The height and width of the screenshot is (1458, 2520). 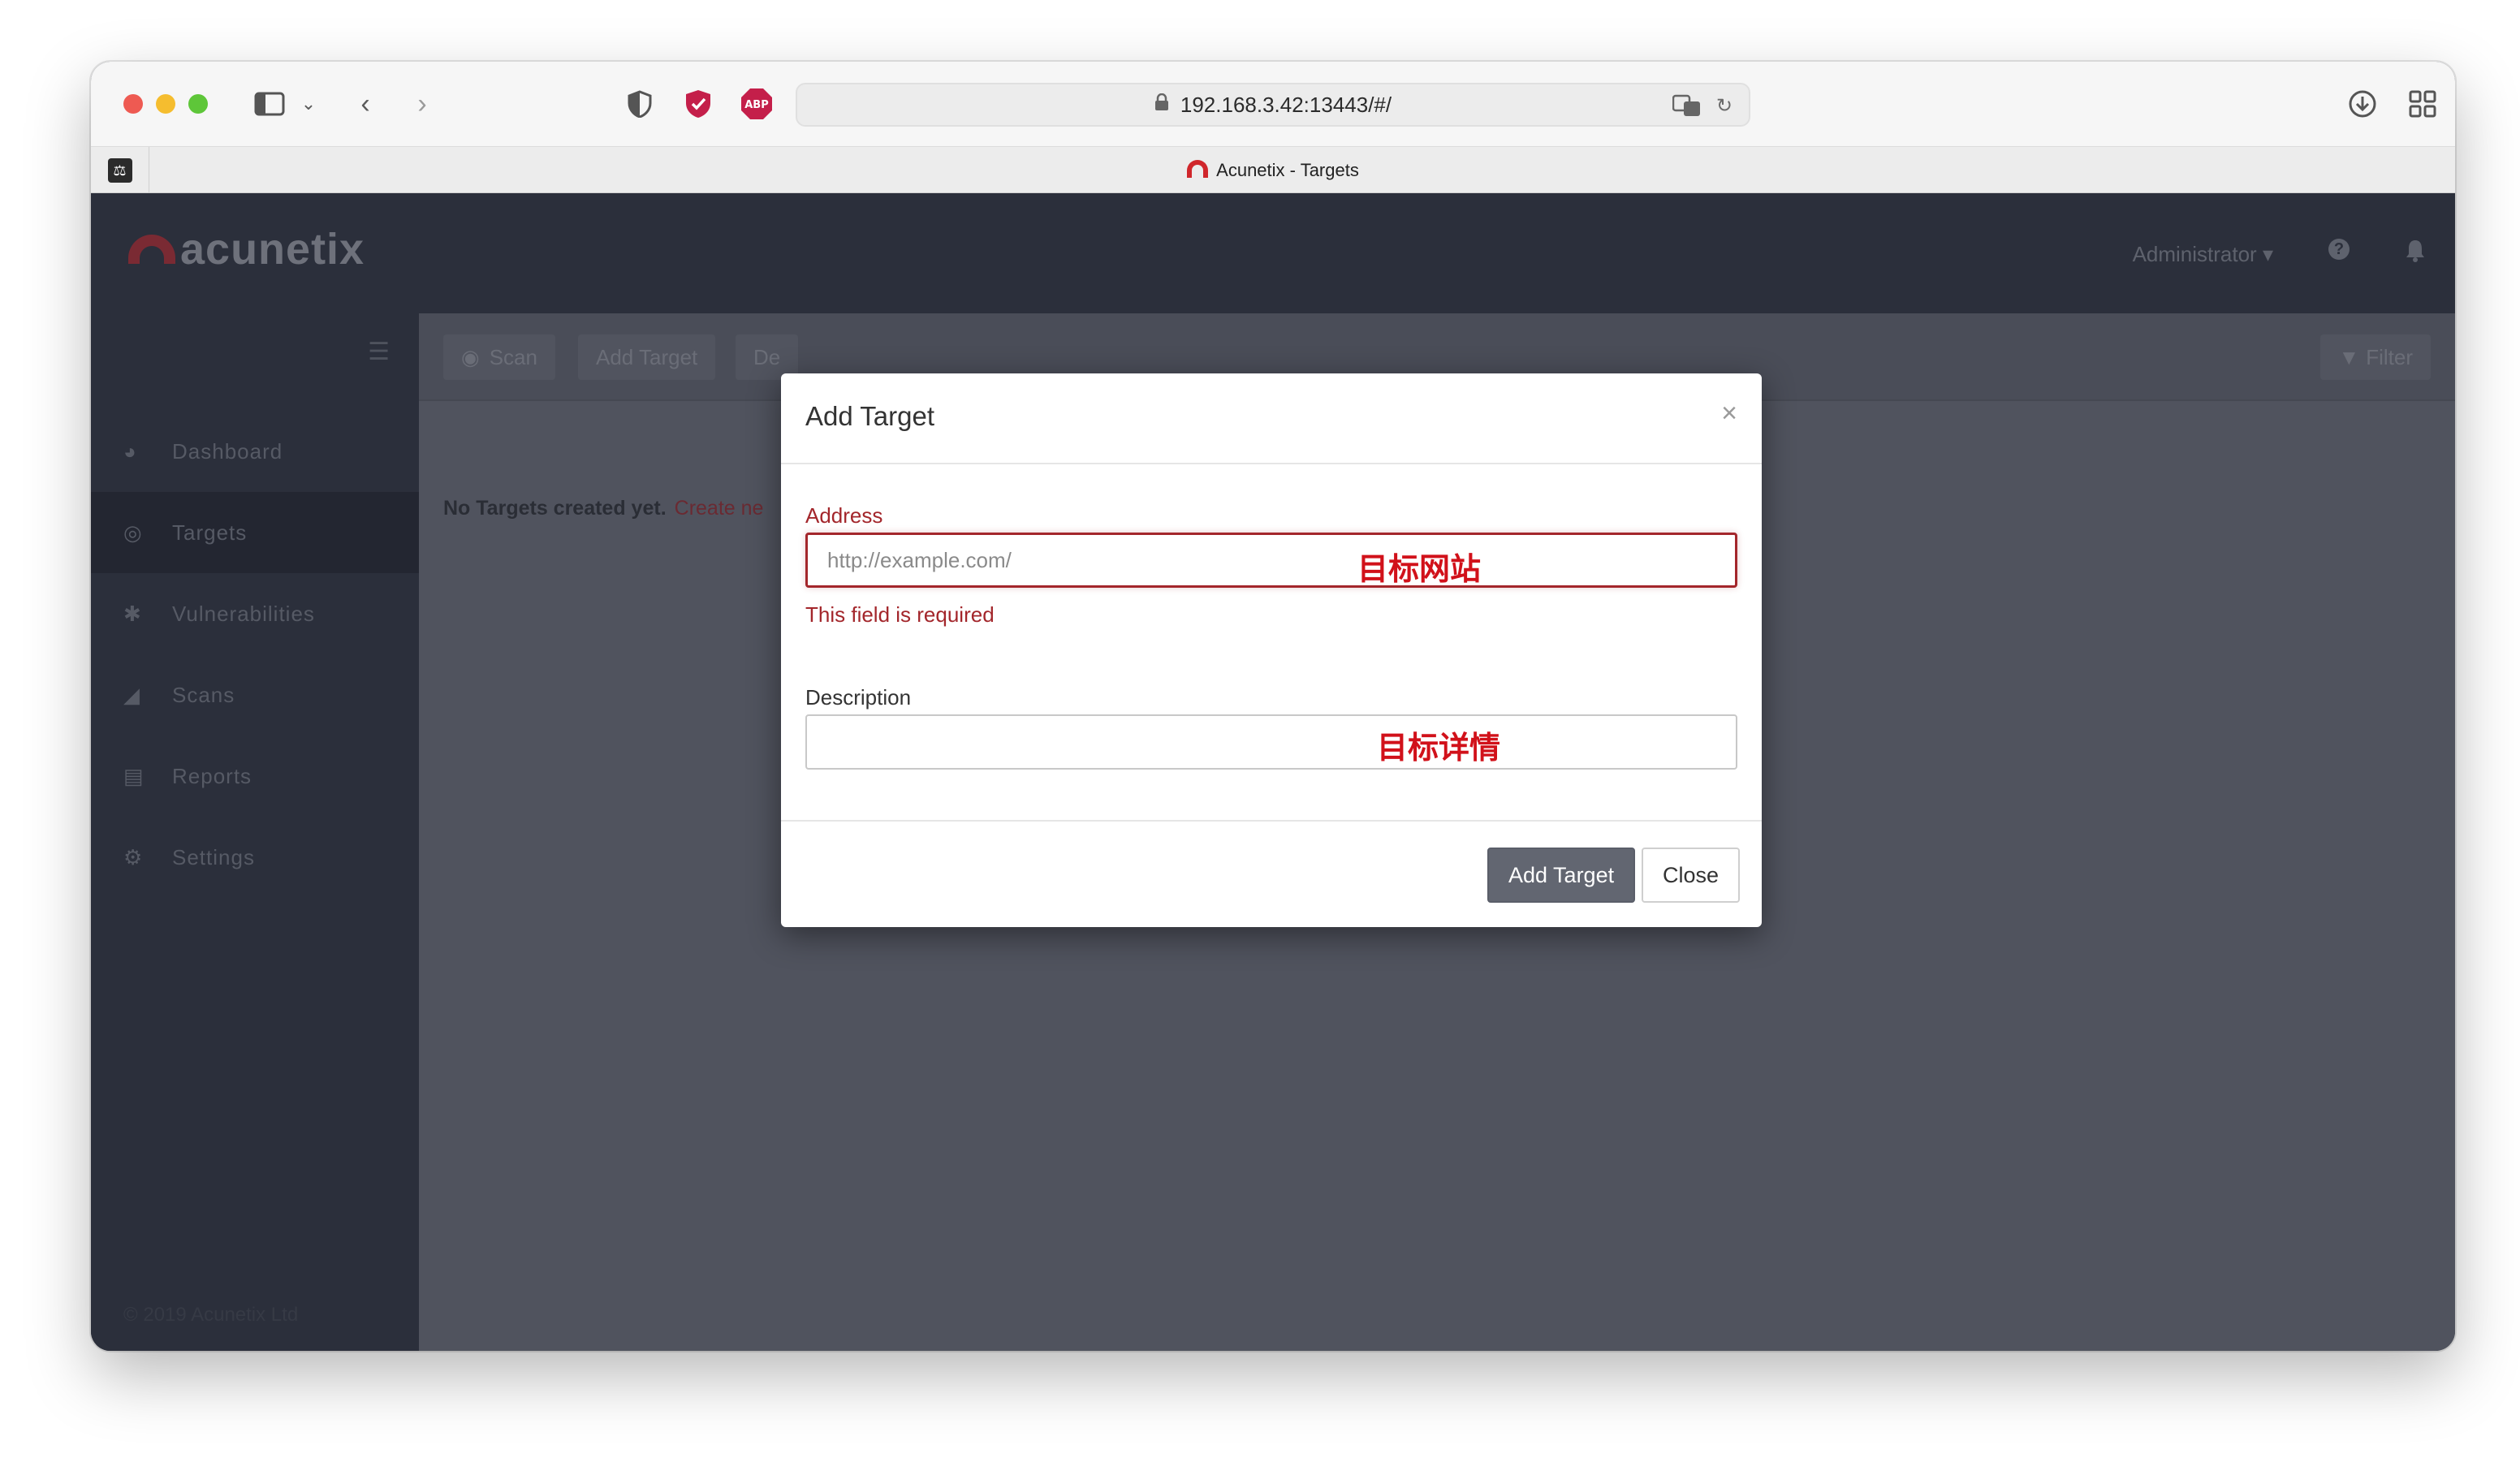 I want to click on create-target-link: Create ne, so click(x=719, y=508).